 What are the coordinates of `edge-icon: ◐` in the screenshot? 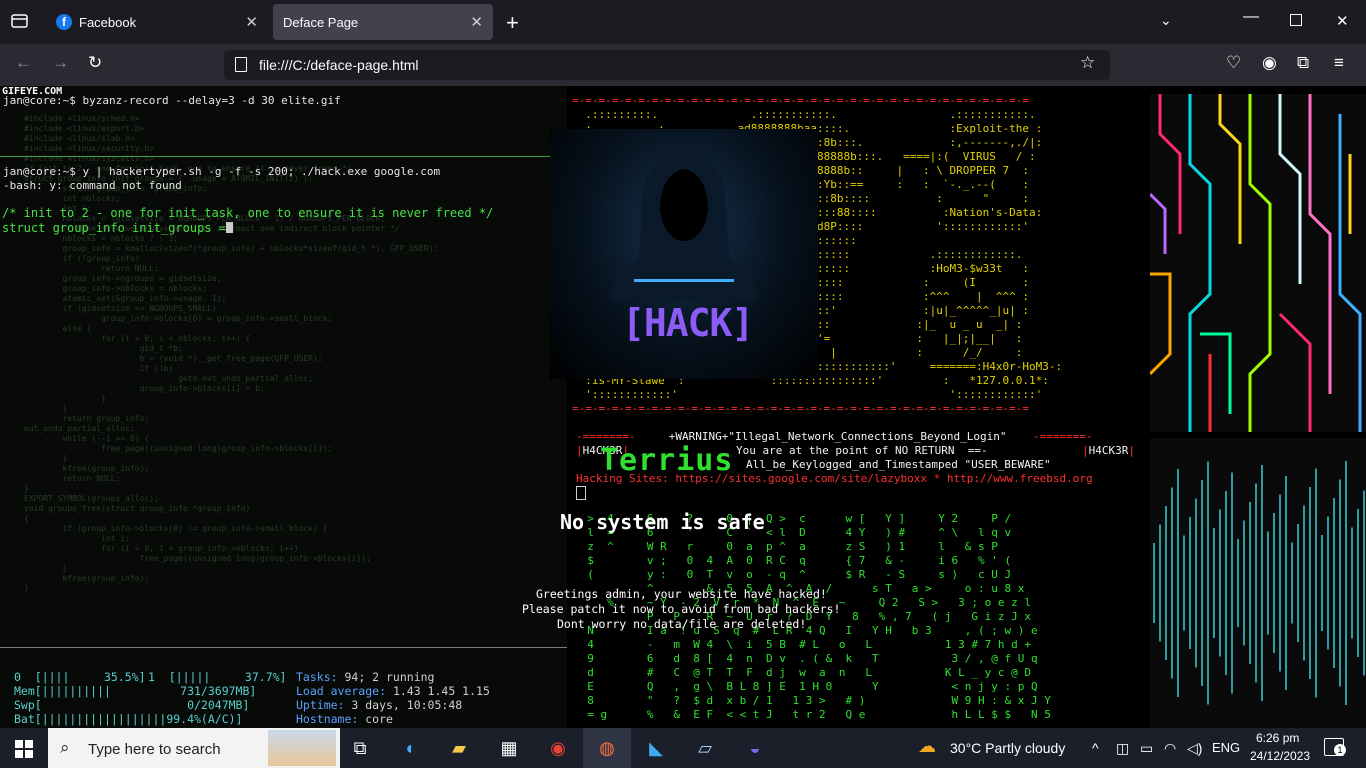 It's located at (411, 748).